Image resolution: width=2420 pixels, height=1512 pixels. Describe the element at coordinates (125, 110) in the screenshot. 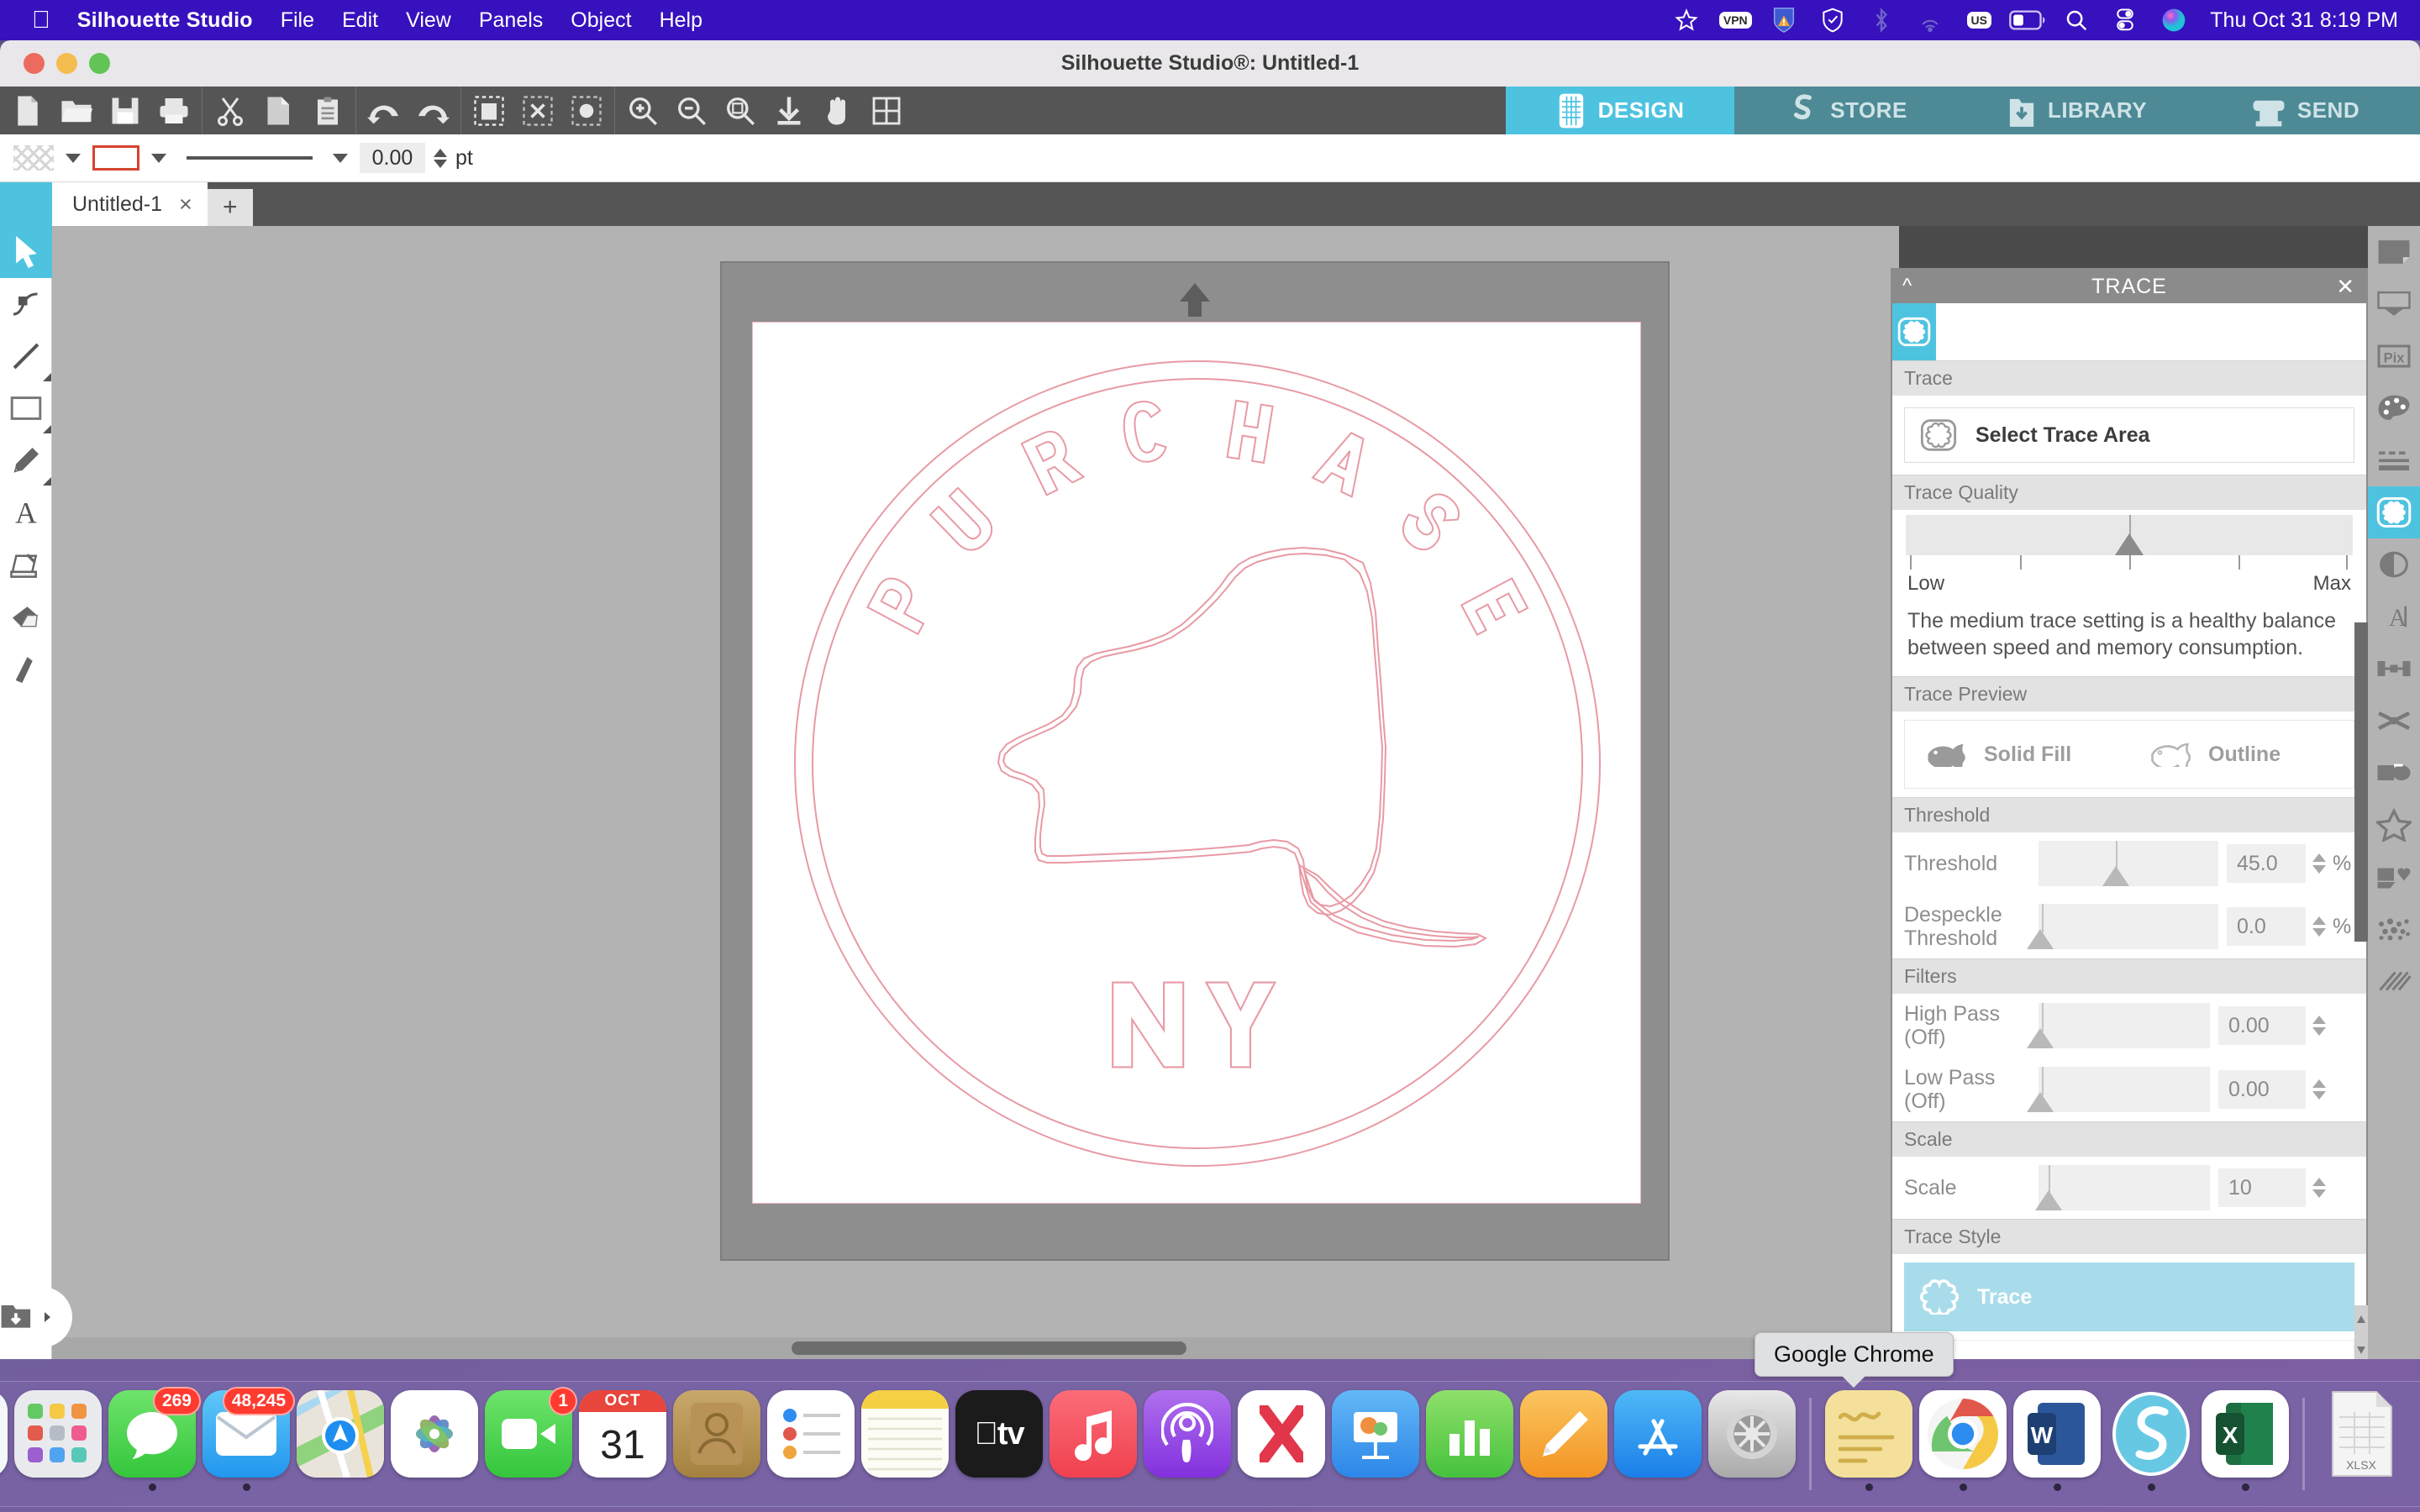

I see `save-icon` at that location.